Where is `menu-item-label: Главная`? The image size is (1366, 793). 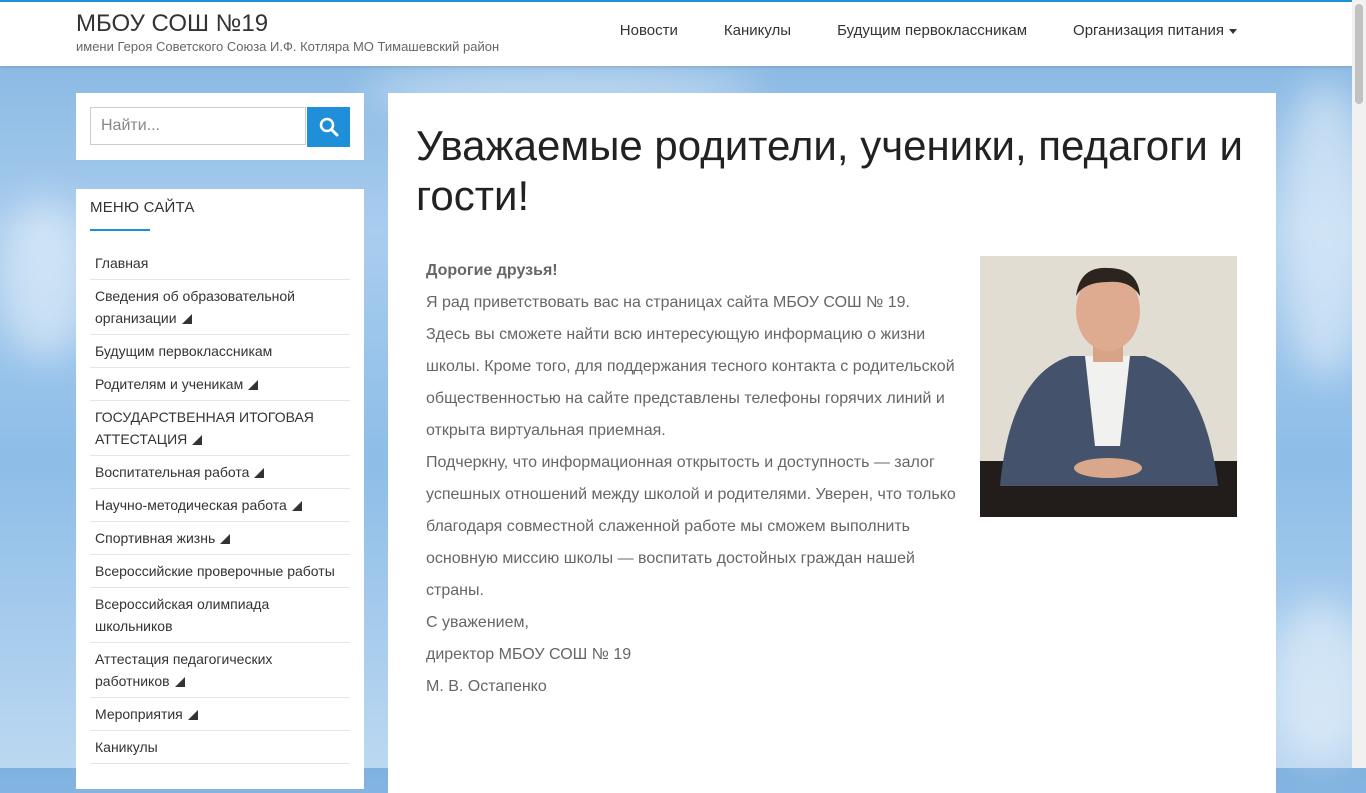 menu-item-label: Главная is located at coordinates (122, 263).